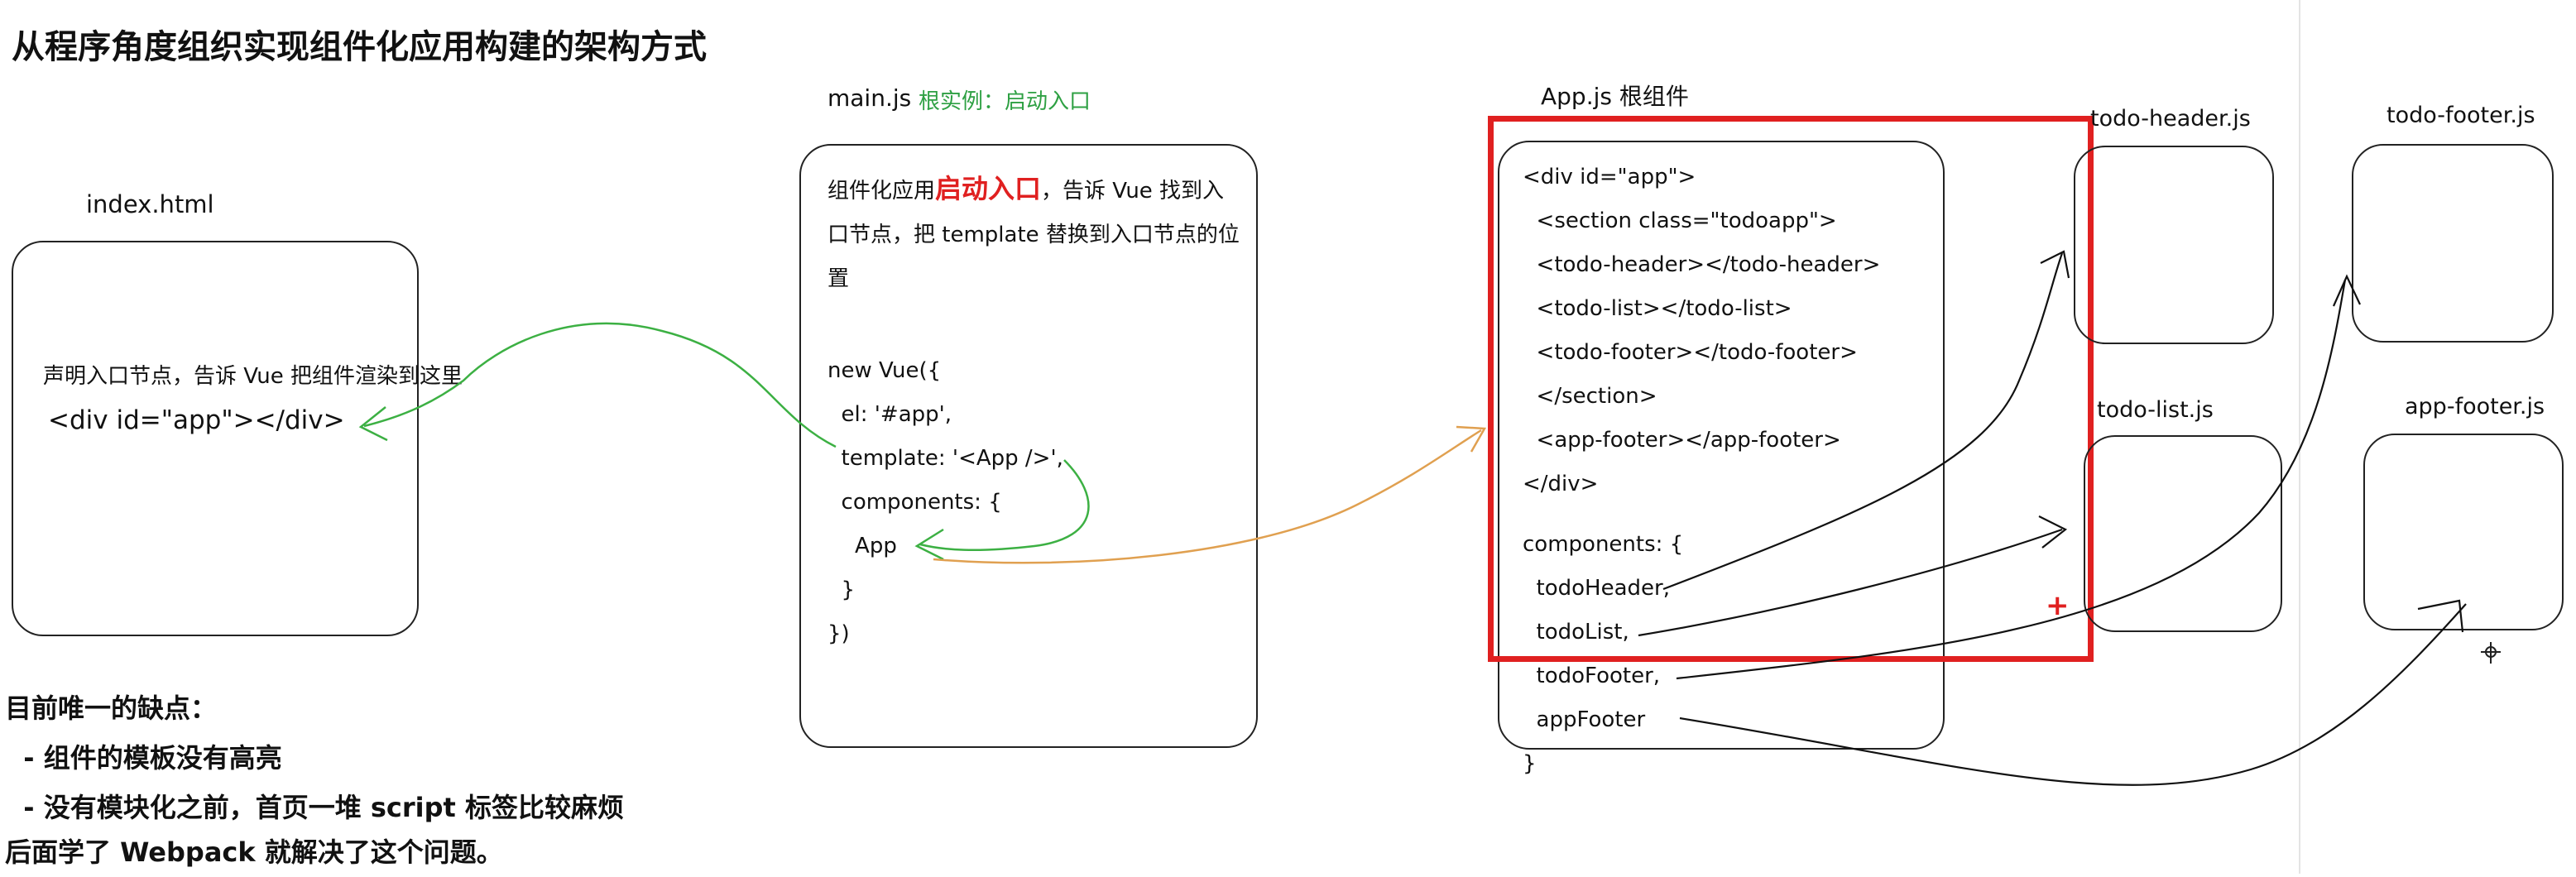 Image resolution: width=2576 pixels, height=877 pixels. Describe the element at coordinates (2053, 532) in the screenshot. I see `arrowhead-todo-list` at that location.